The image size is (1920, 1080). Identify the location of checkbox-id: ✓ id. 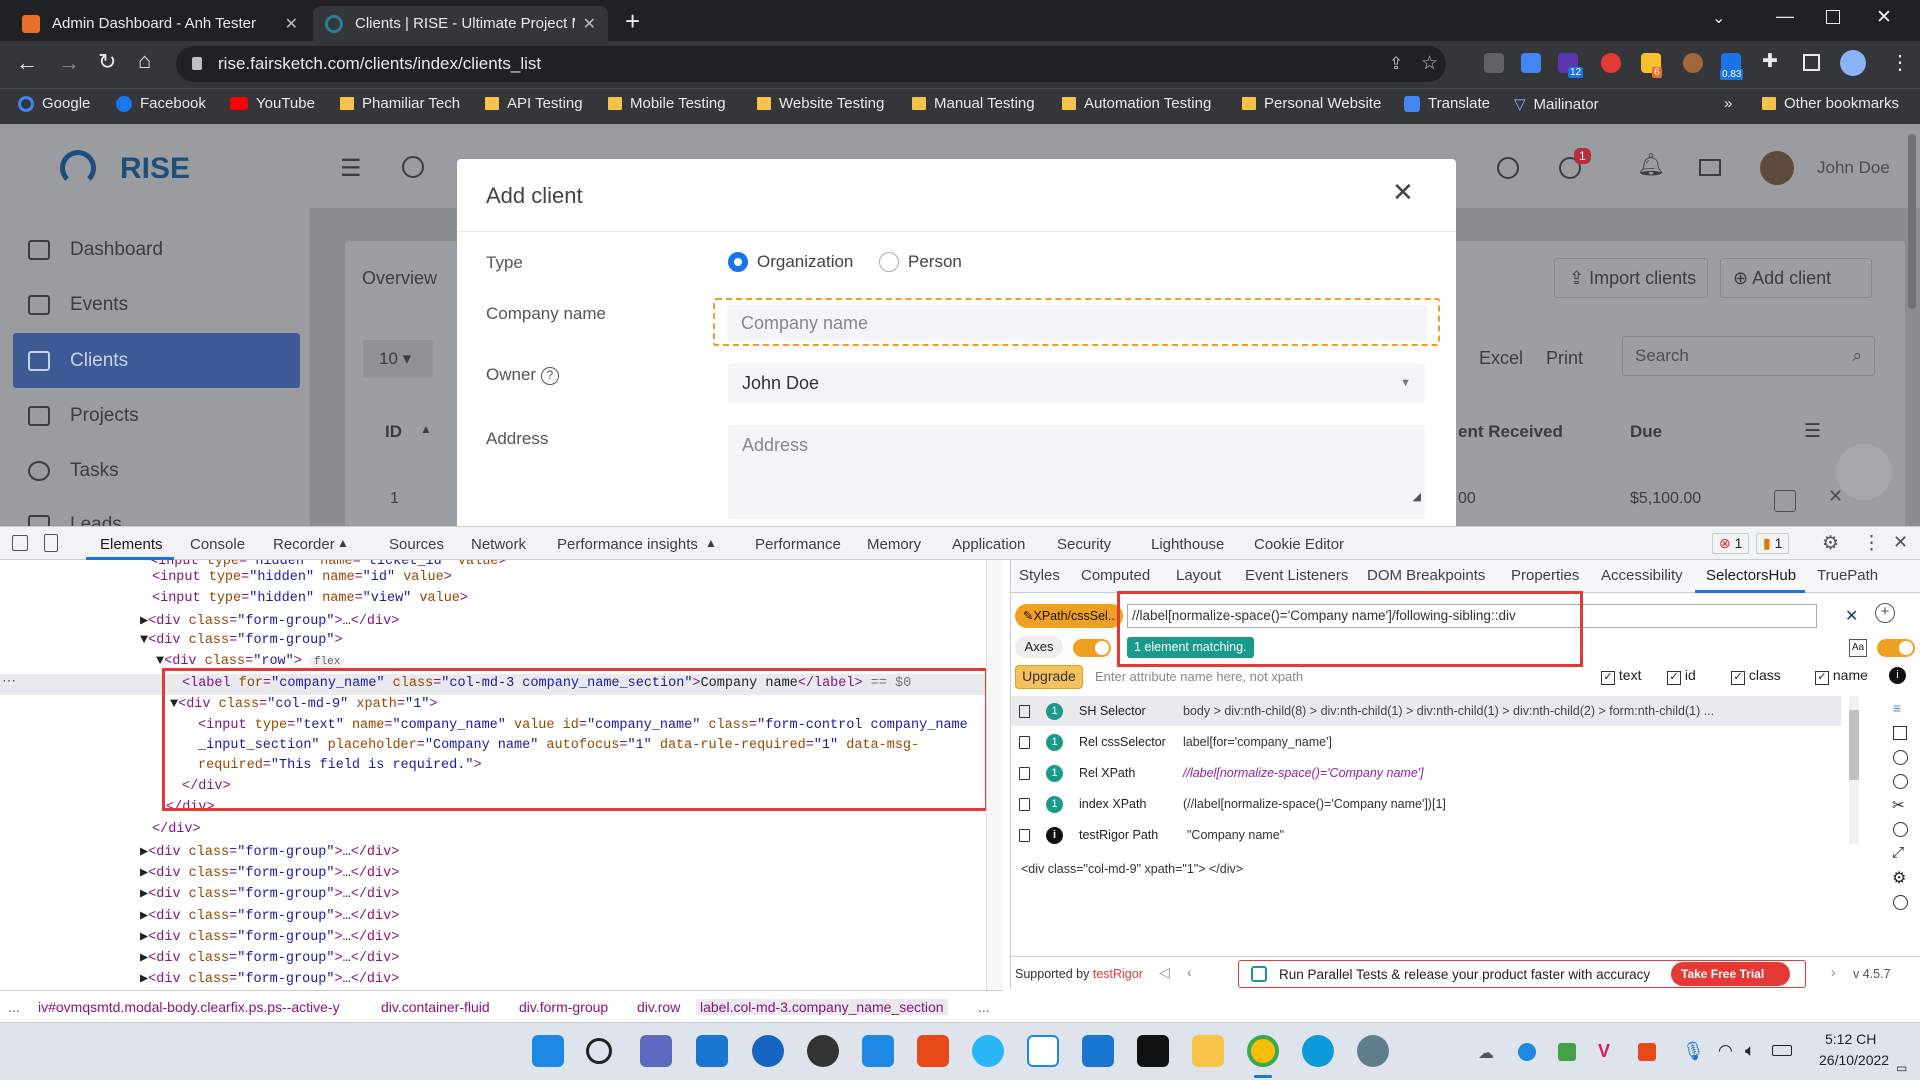
(1681, 676).